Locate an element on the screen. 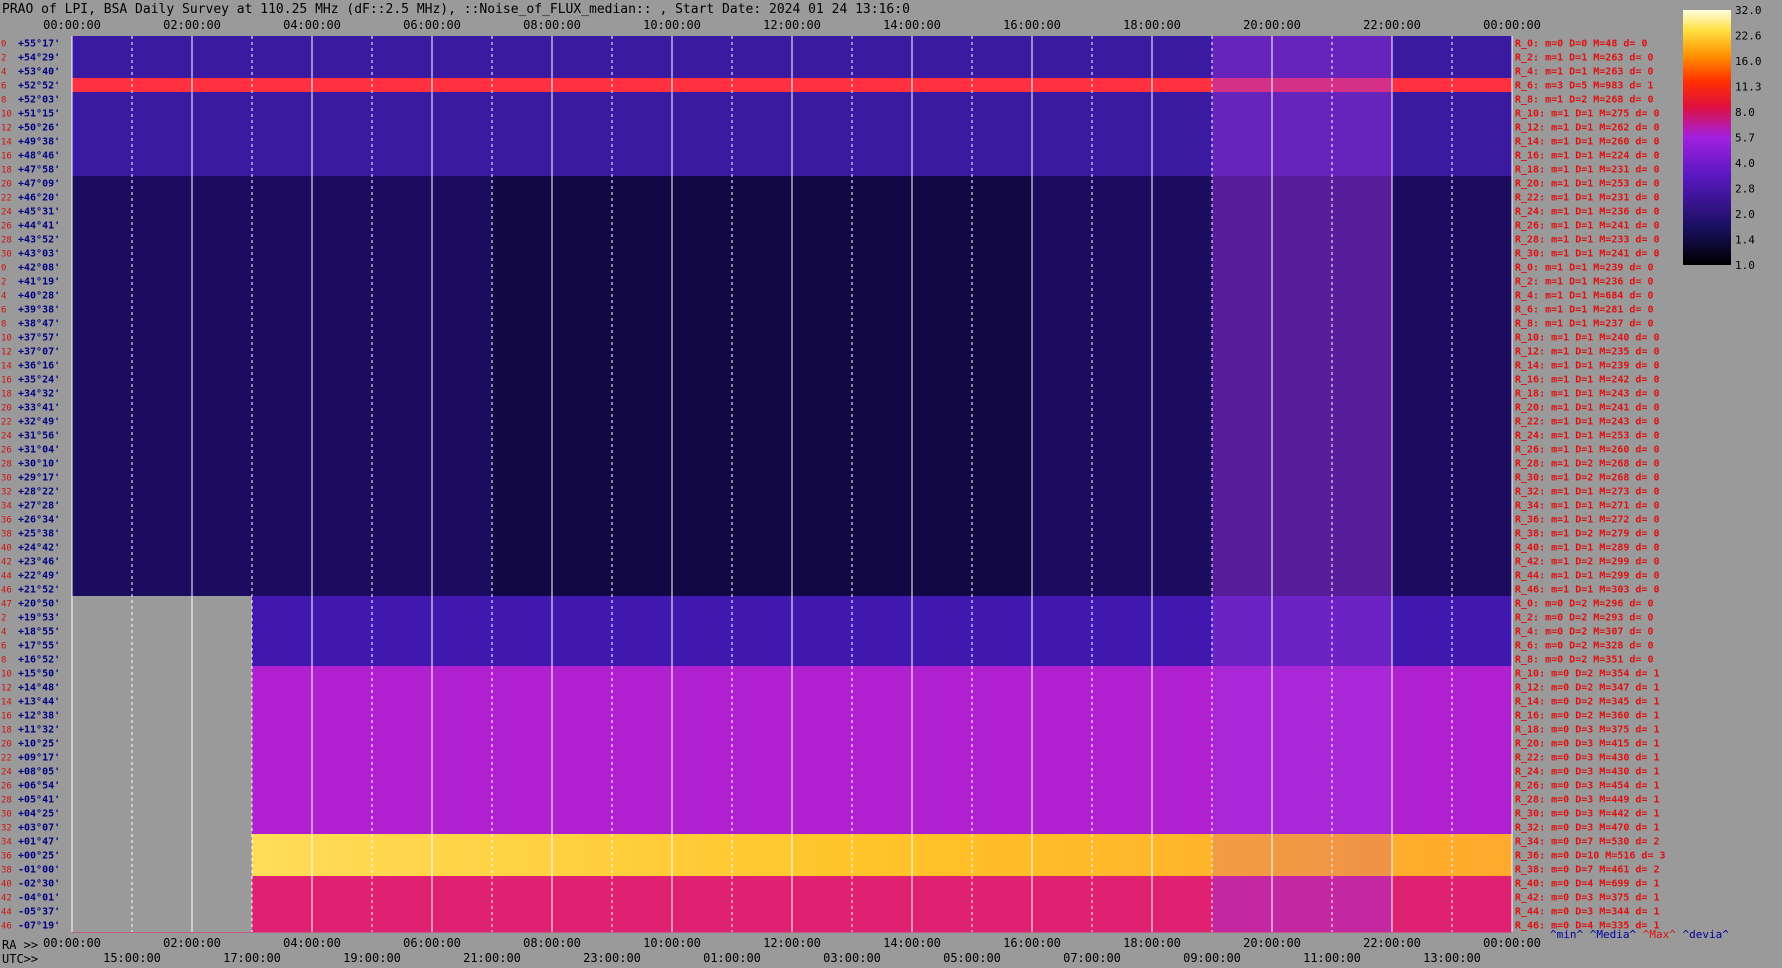  utc-axis-label: UTC>> is located at coordinates (20, 959).